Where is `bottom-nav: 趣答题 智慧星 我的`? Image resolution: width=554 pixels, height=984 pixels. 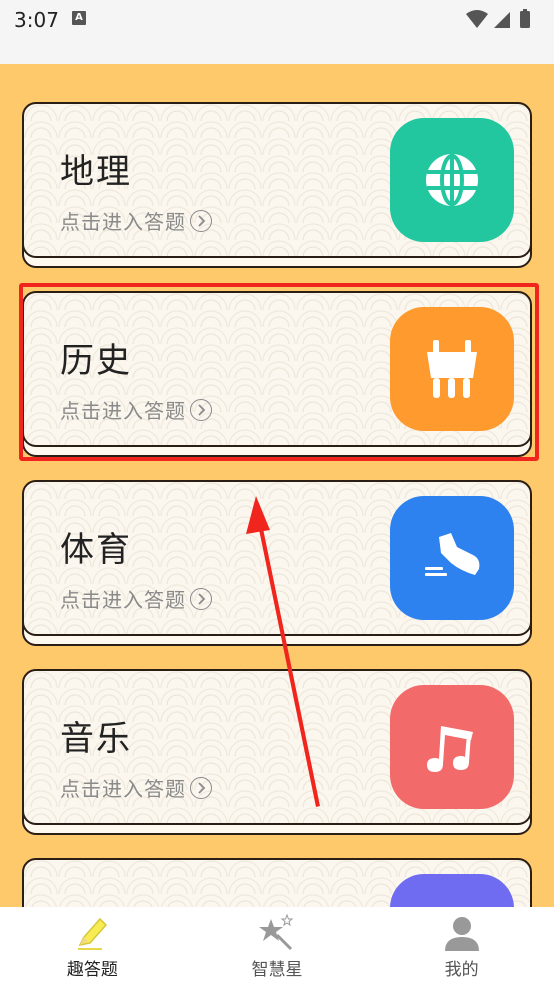
bottom-nav: 趣答题 智慧星 我的 is located at coordinates (277, 945).